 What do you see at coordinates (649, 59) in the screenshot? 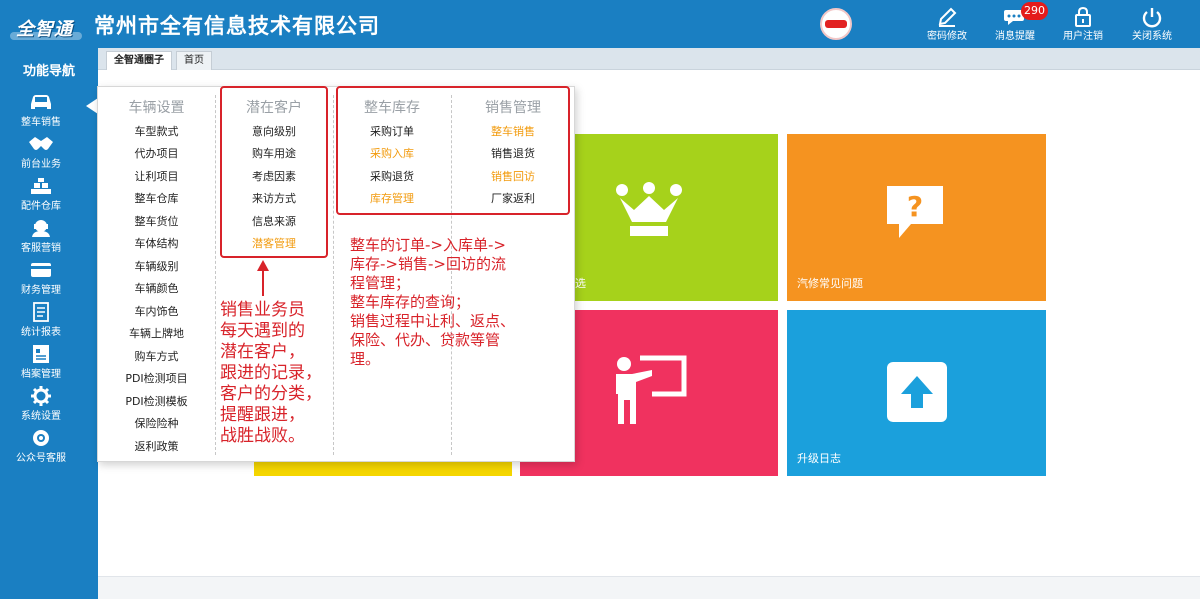
I see `tab-bar: 全智通圈子 首页` at bounding box center [649, 59].